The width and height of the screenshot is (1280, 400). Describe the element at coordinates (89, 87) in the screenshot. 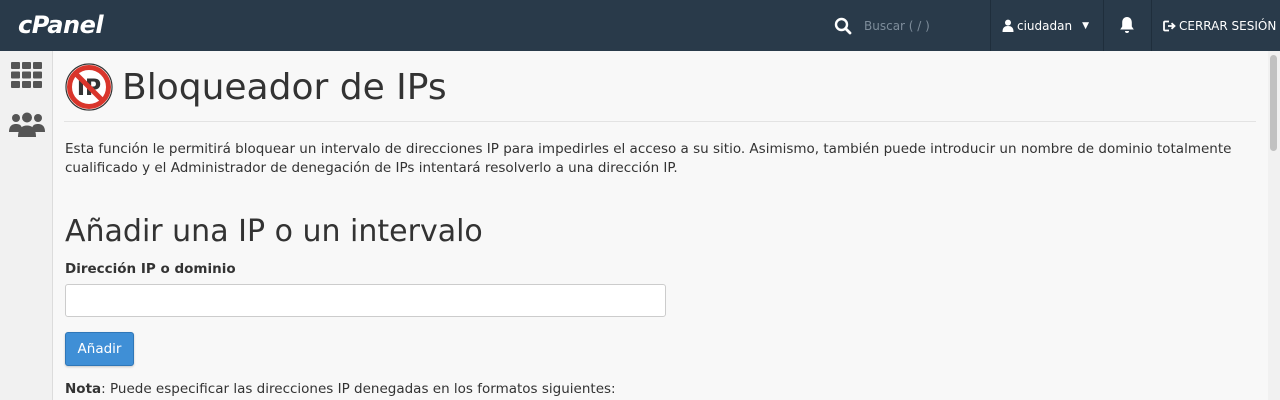

I see `ip-blocker-icon: IP` at that location.